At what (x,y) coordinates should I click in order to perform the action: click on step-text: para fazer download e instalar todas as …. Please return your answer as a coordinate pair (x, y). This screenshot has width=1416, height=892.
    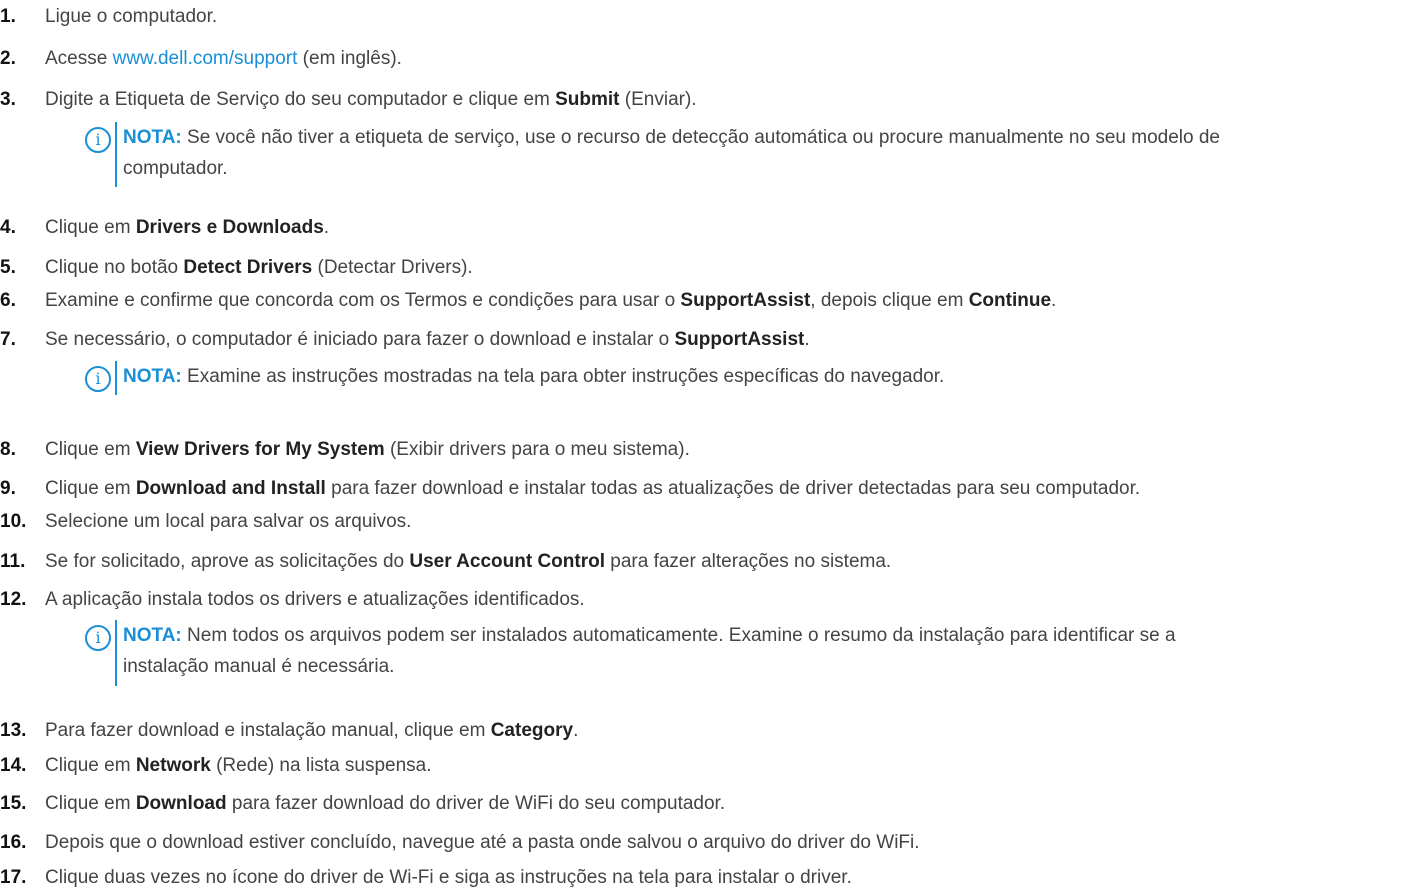
    Looking at the image, I should click on (733, 488).